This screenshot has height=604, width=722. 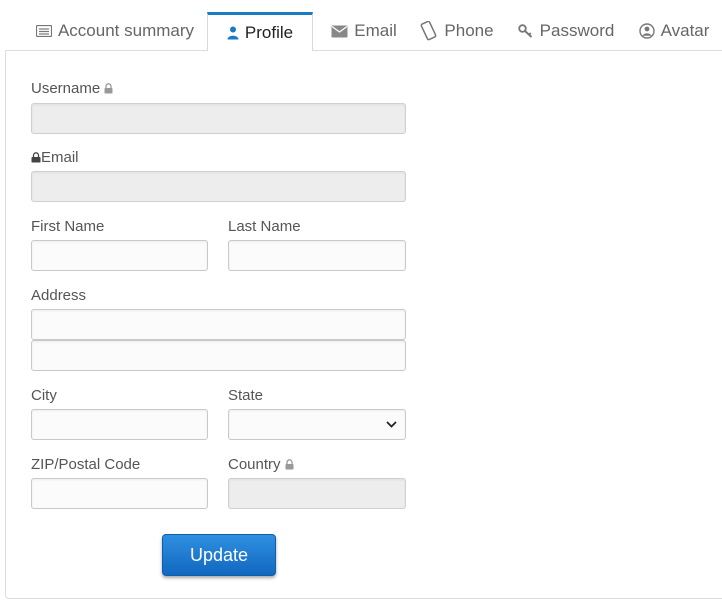 What do you see at coordinates (68, 226) in the screenshot?
I see `first-name-label: First Name` at bounding box center [68, 226].